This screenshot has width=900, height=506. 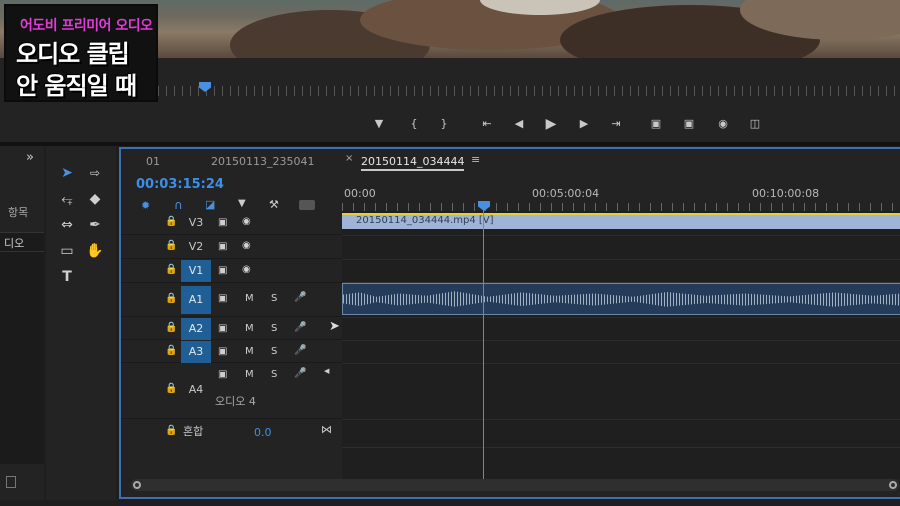 I want to click on track-label-v3: V3, so click(x=196, y=223).